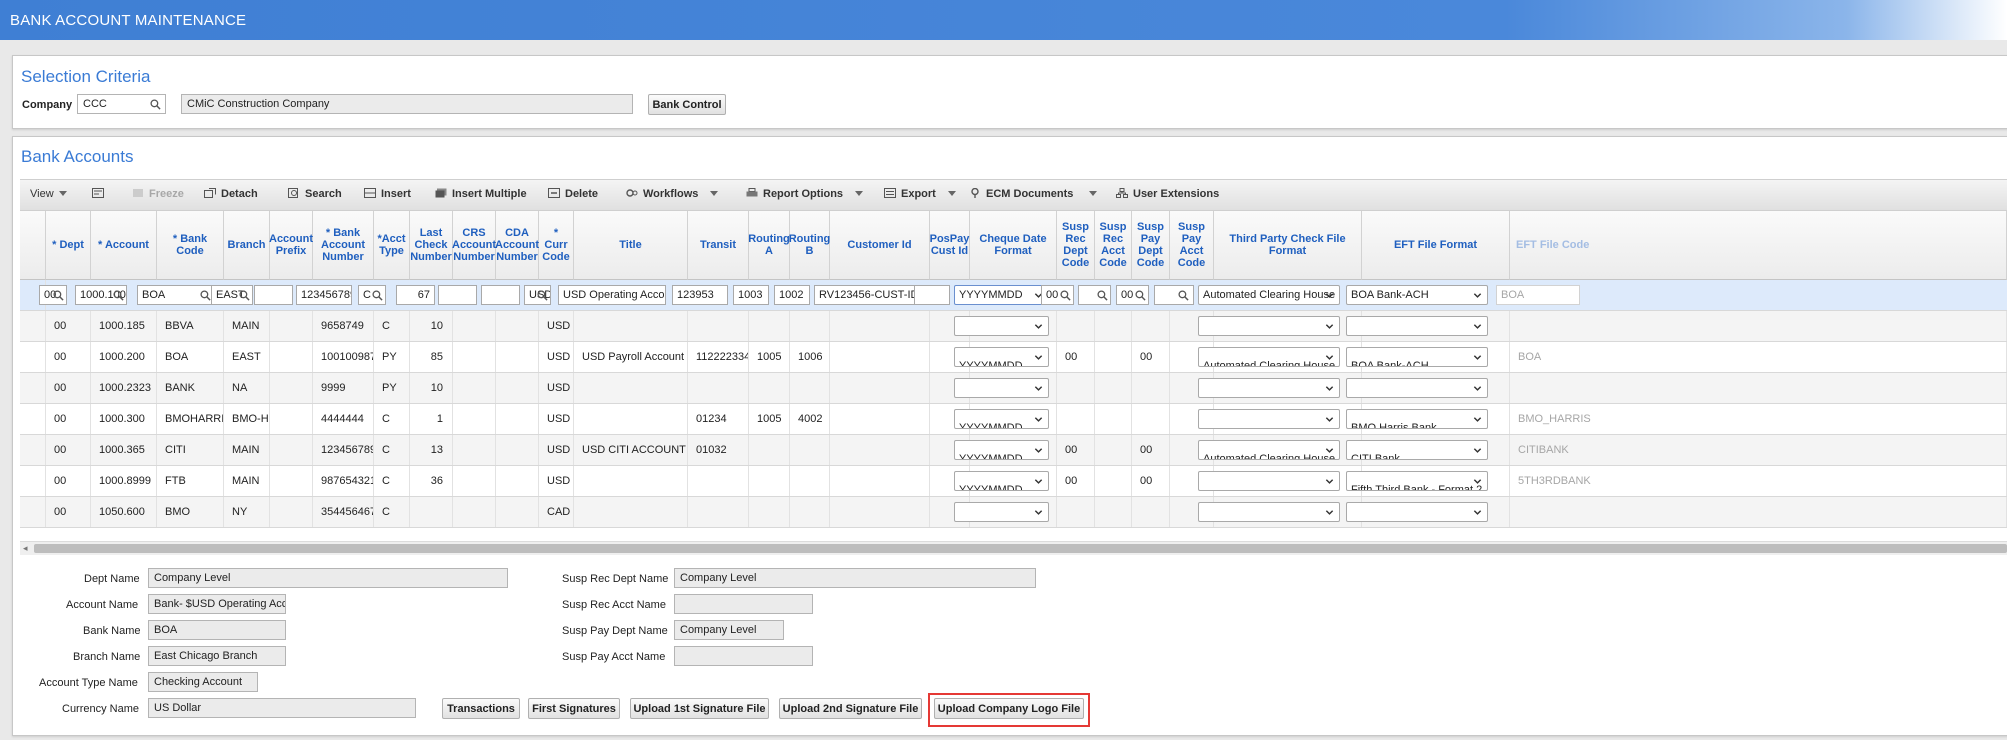 This screenshot has width=2007, height=740. What do you see at coordinates (68, 245) in the screenshot?
I see `col-header-dept: * Dept` at bounding box center [68, 245].